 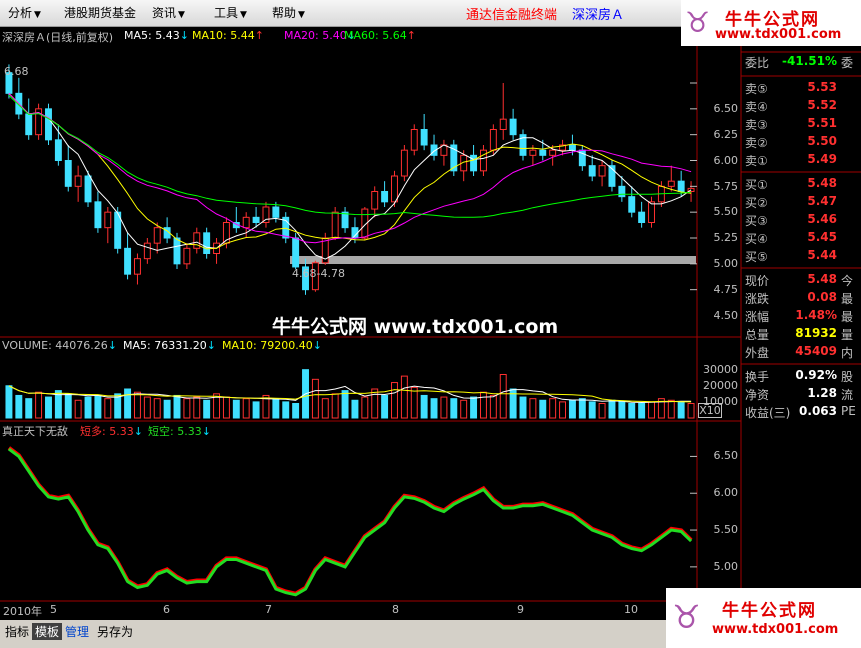 I want to click on quote-extra: 量, so click(x=847, y=335).